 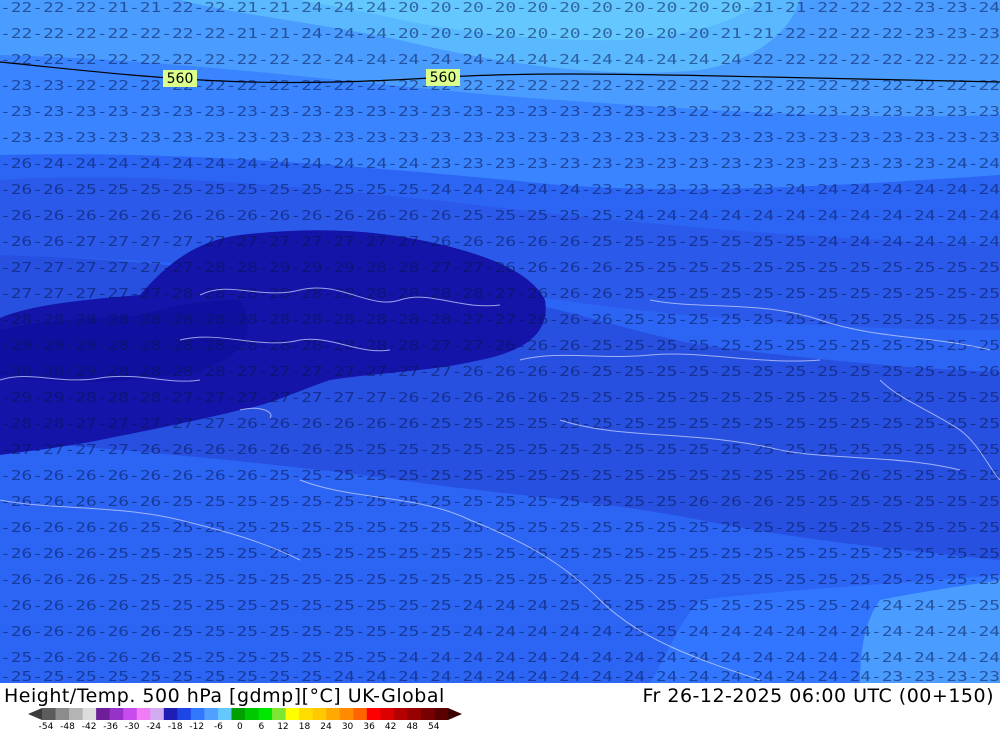 I want to click on scale-tick-label: 24, so click(x=326, y=727).